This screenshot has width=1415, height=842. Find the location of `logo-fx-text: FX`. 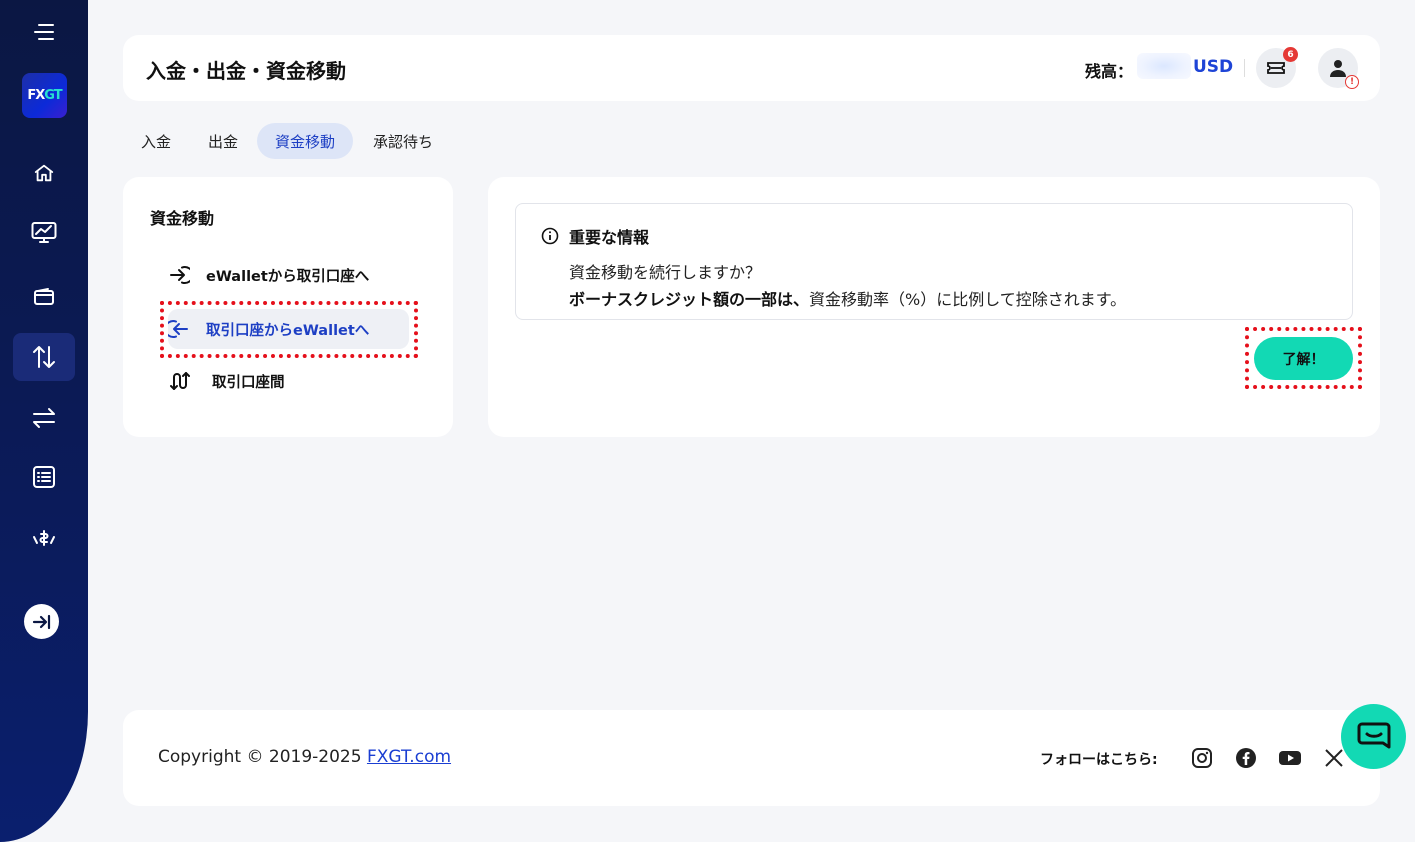

logo-fx-text: FX is located at coordinates (36, 95).